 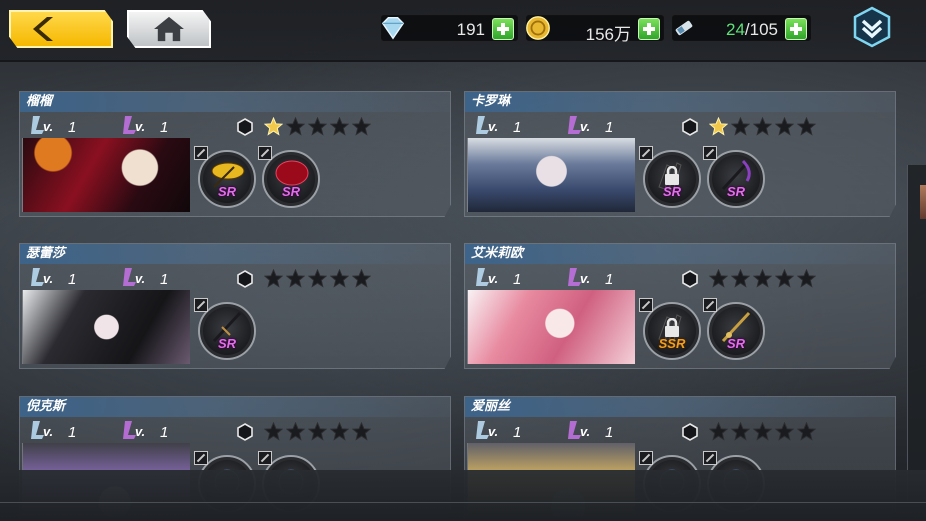 I want to click on add-stamina-button, so click(x=796, y=29).